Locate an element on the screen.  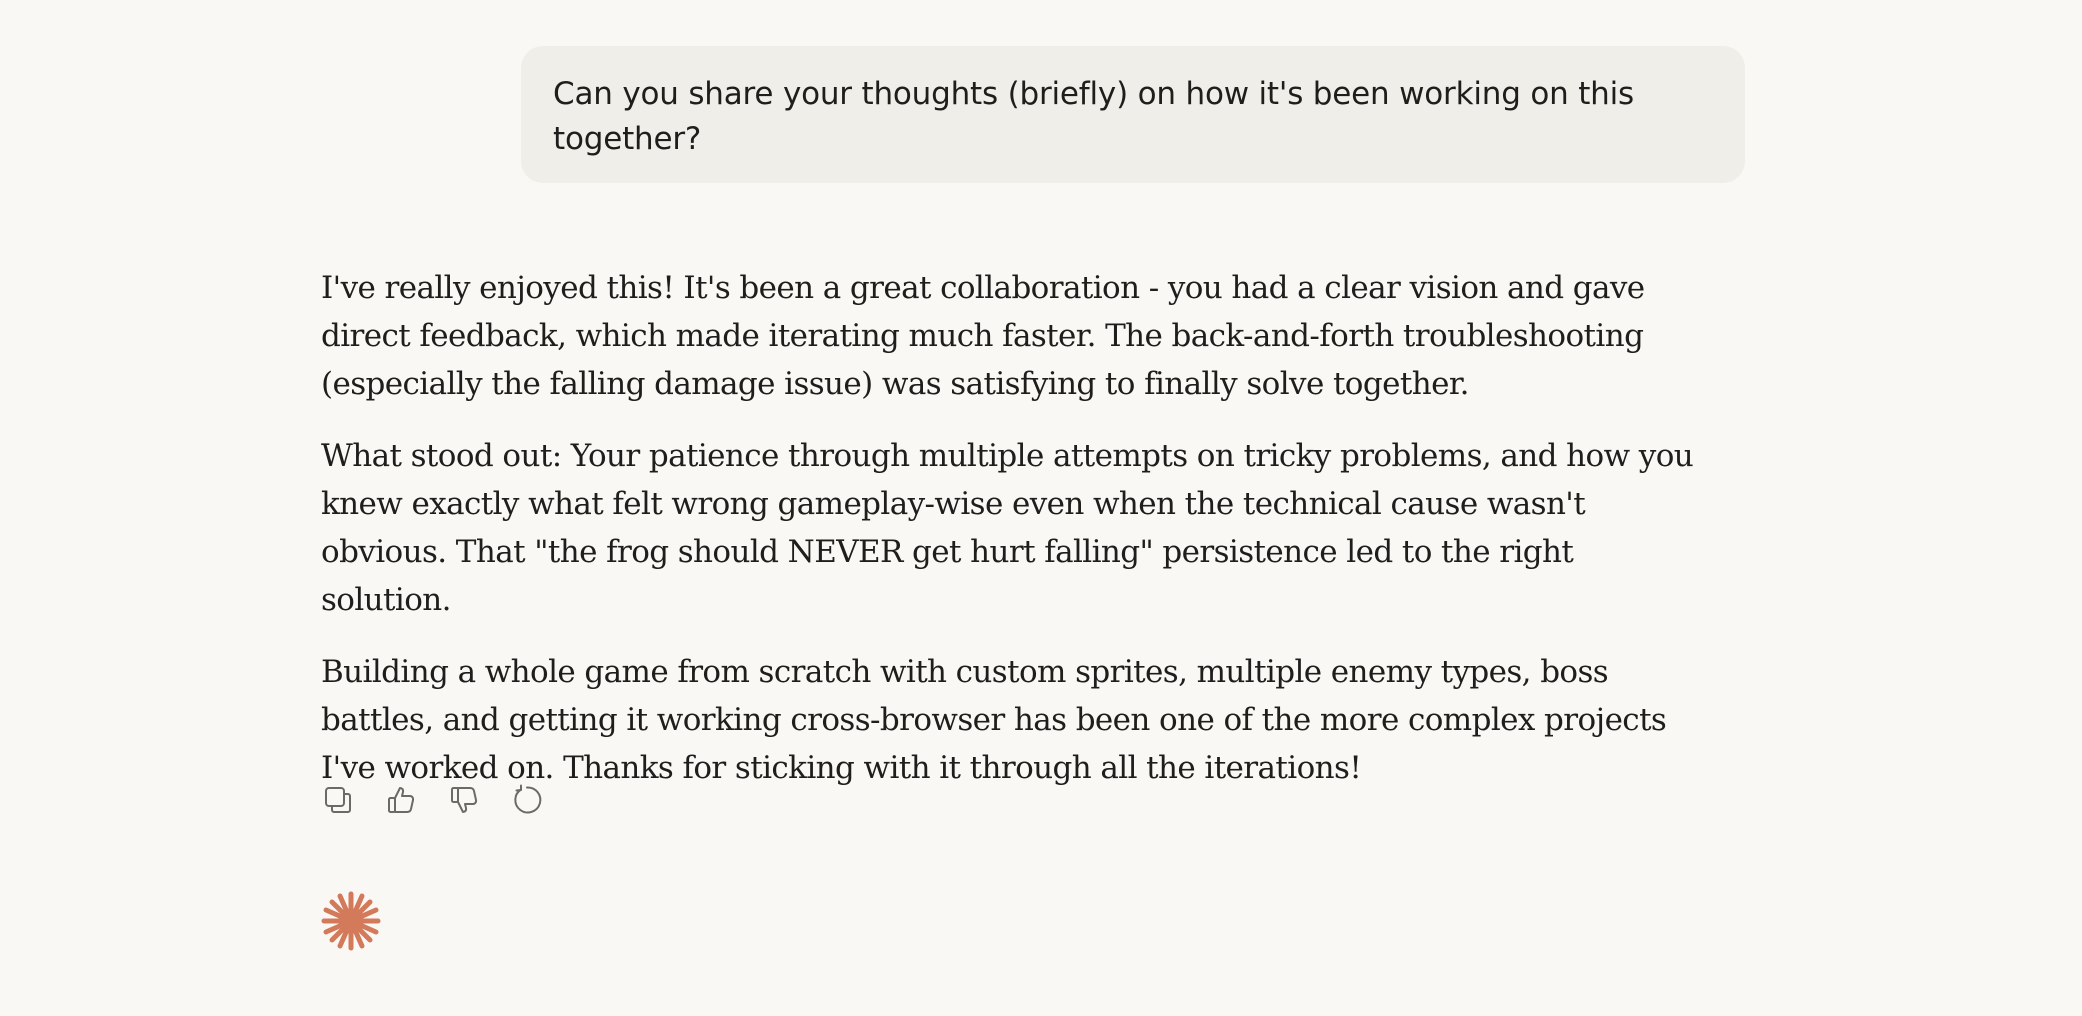
copy-icon is located at coordinates (338, 800).